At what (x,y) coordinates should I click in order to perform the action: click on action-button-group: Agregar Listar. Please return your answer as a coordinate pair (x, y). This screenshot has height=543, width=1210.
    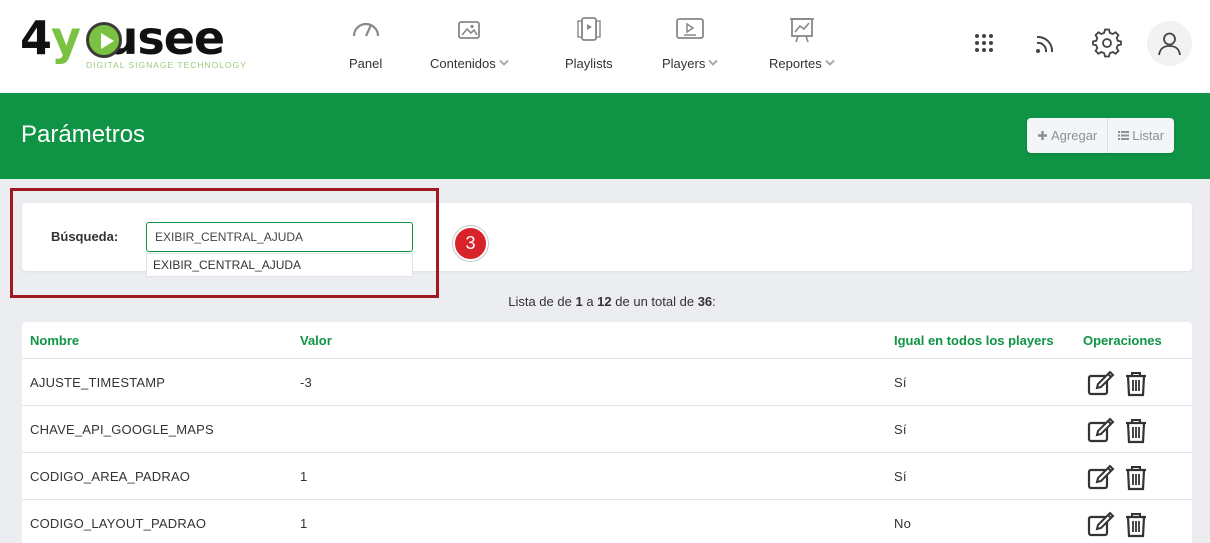
    Looking at the image, I should click on (1101, 135).